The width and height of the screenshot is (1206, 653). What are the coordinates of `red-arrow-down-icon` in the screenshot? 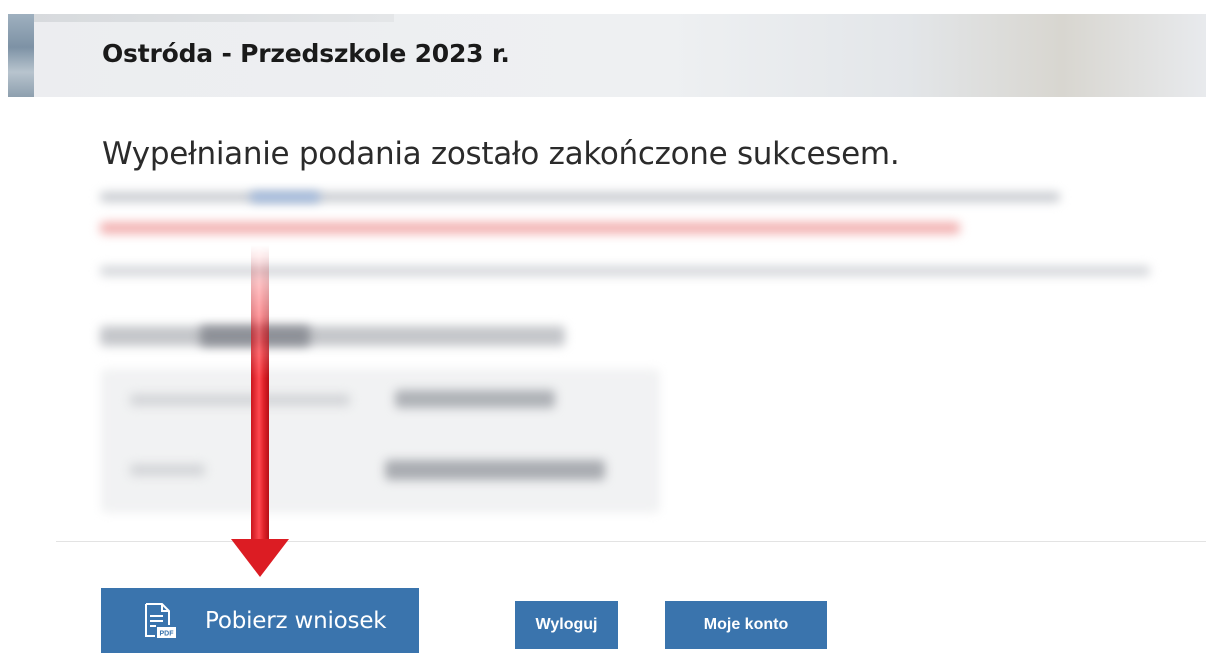 It's located at (260, 558).